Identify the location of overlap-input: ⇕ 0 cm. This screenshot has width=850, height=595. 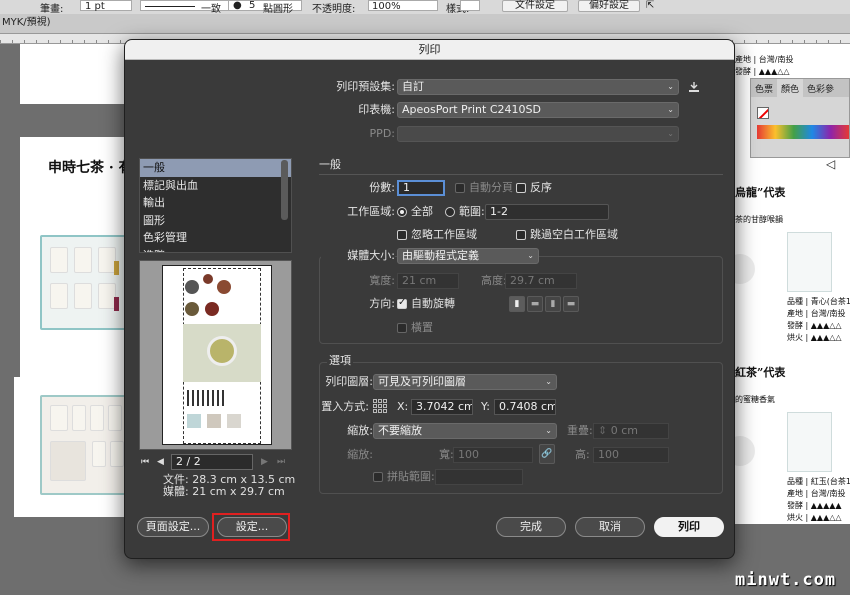
(631, 431).